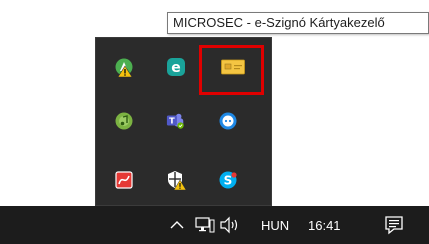 This screenshot has width=429, height=244. Describe the element at coordinates (228, 121) in the screenshot. I see `chat-bubble-icon` at that location.